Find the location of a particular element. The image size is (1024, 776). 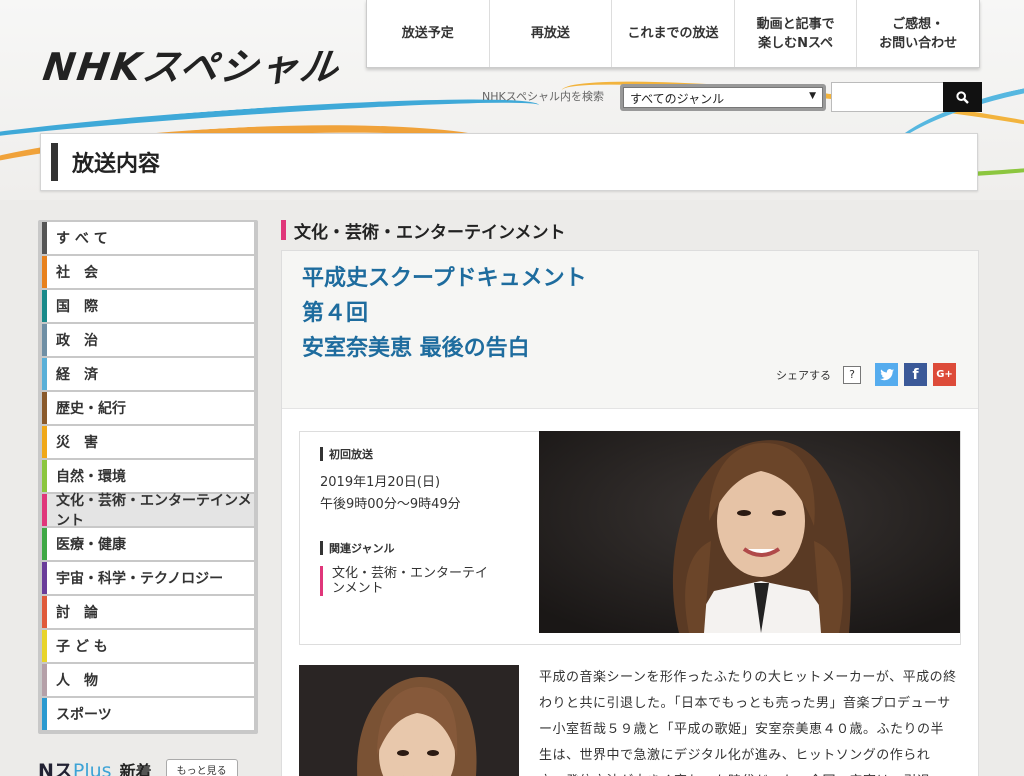

facebook-icon: f is located at coordinates (915, 374).